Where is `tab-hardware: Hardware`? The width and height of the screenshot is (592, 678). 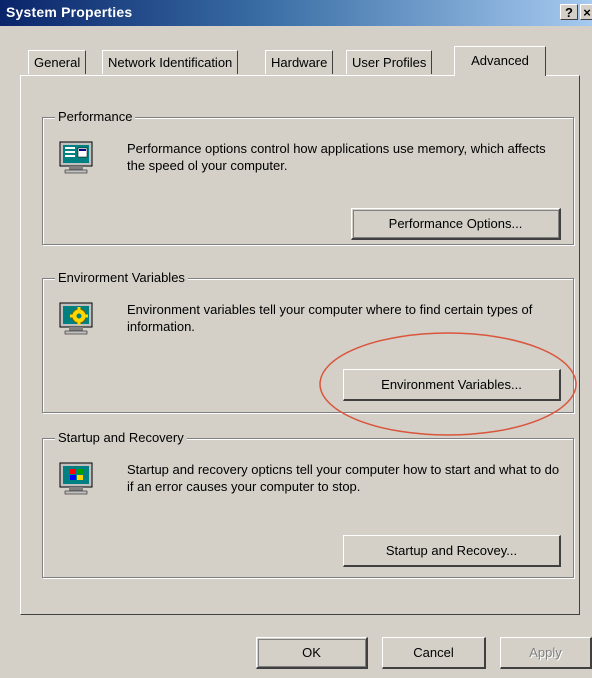
tab-hardware: Hardware is located at coordinates (299, 62).